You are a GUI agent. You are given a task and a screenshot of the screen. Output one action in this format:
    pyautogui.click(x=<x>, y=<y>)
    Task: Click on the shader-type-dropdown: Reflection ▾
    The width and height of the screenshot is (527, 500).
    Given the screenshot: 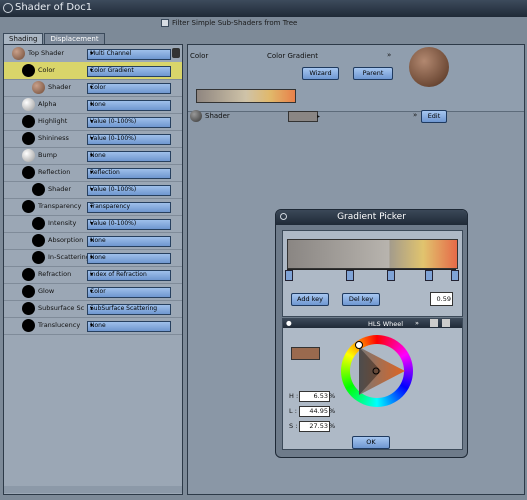 What is the action you would take?
    pyautogui.click(x=129, y=173)
    